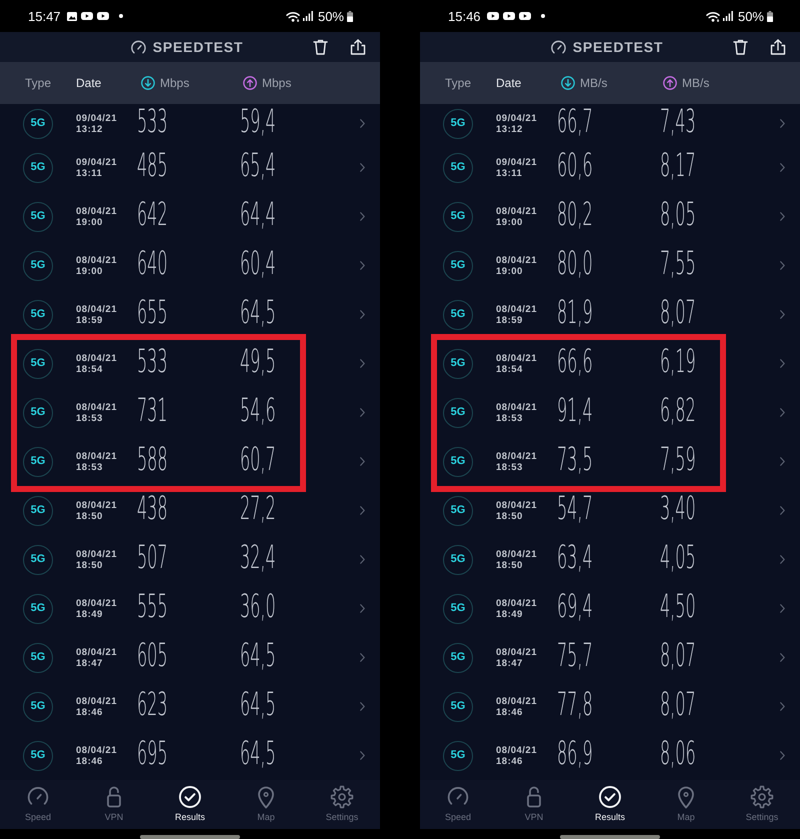 This screenshot has width=800, height=839. Describe the element at coordinates (258, 557) in the screenshot. I see `upload-speed: 32,4` at that location.